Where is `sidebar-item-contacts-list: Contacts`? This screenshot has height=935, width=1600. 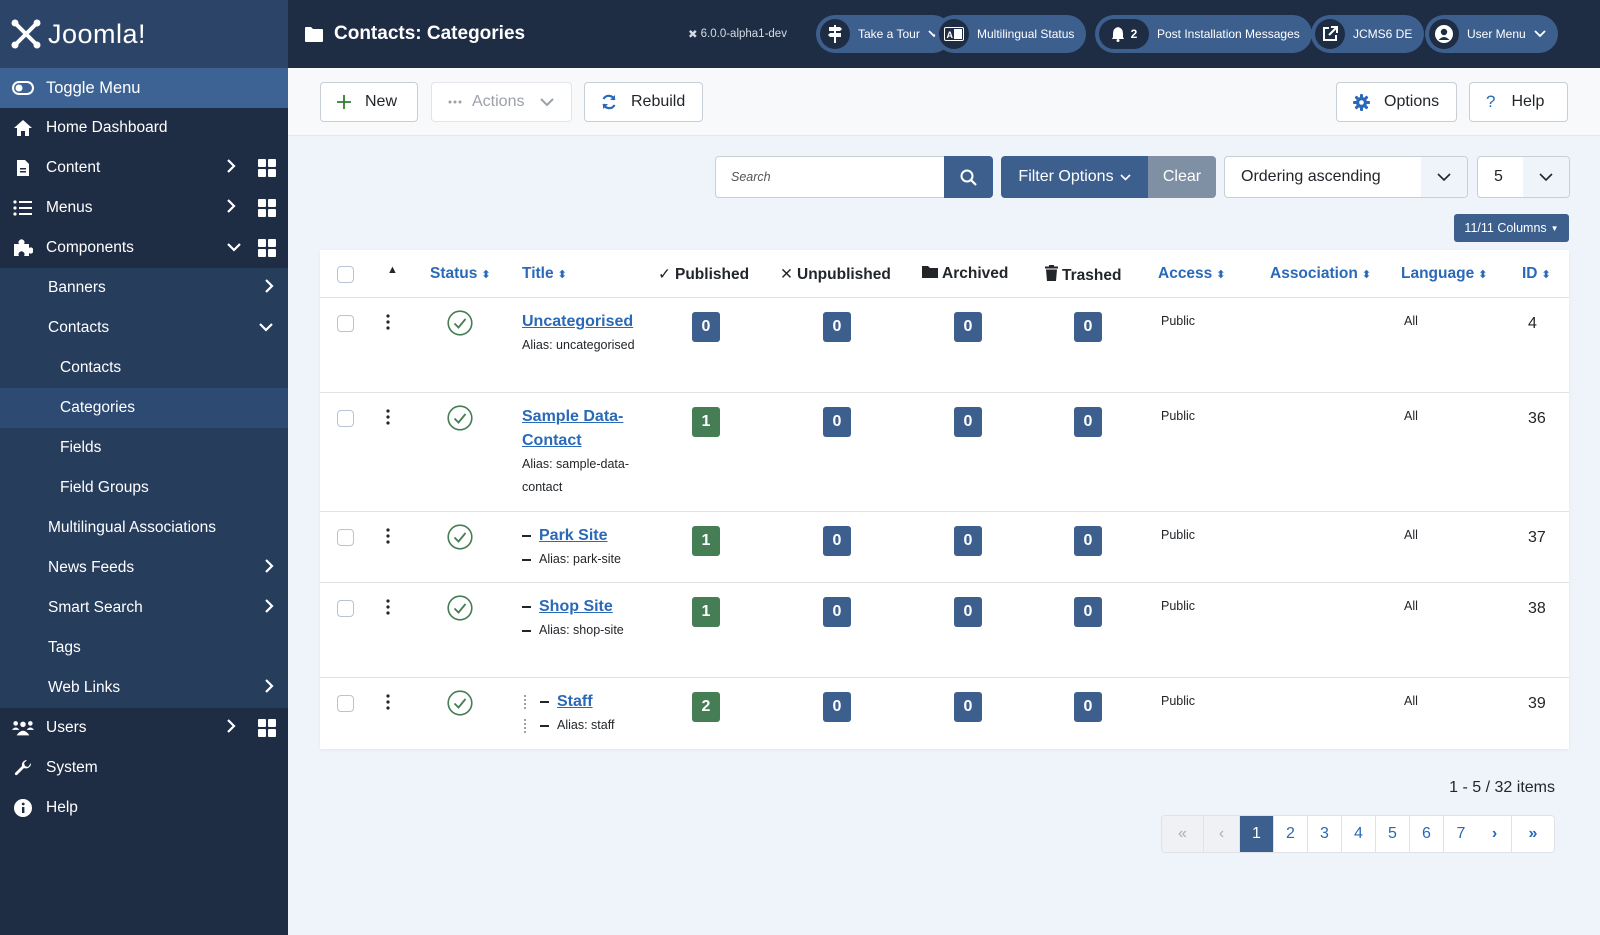 sidebar-item-contacts-list: Contacts is located at coordinates (144, 368).